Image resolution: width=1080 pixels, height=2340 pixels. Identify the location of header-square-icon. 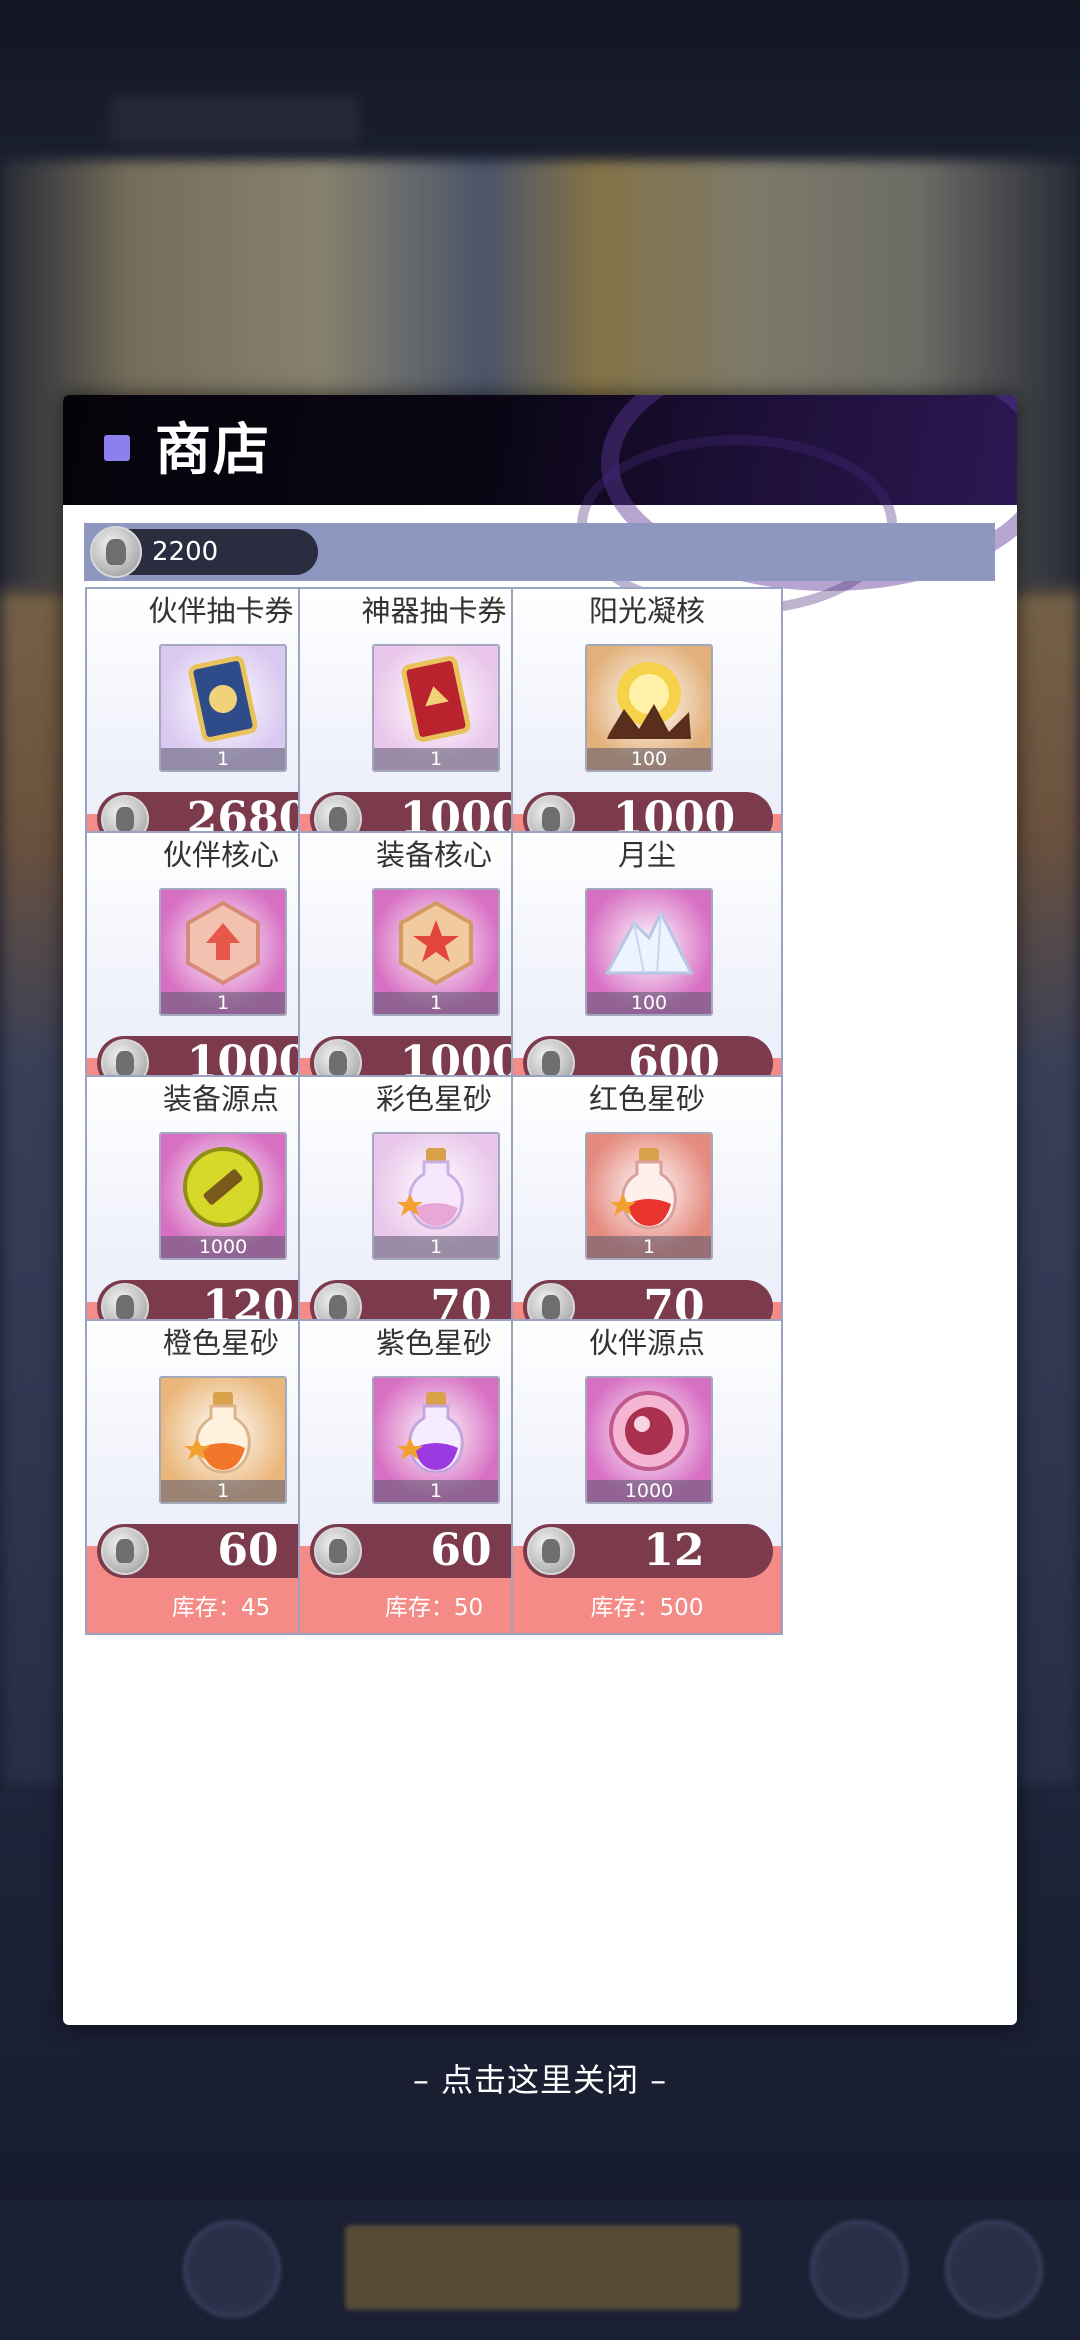
(117, 448).